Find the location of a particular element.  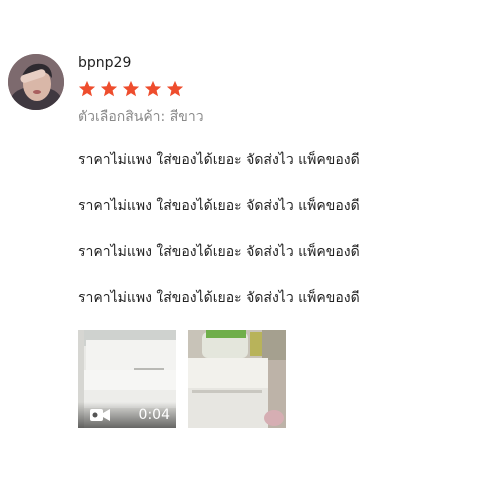

avatar is located at coordinates (36, 82).